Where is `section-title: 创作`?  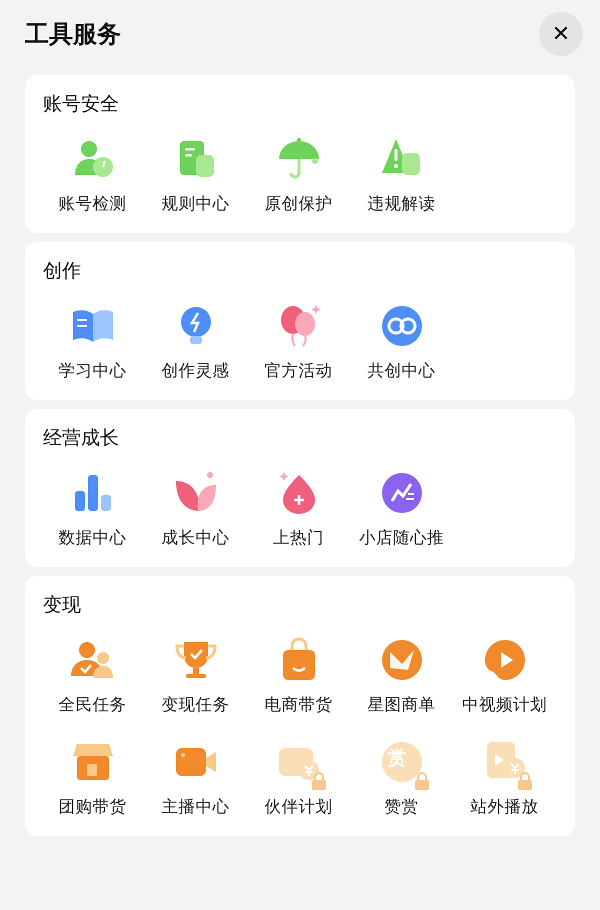 section-title: 创作 is located at coordinates (62, 271).